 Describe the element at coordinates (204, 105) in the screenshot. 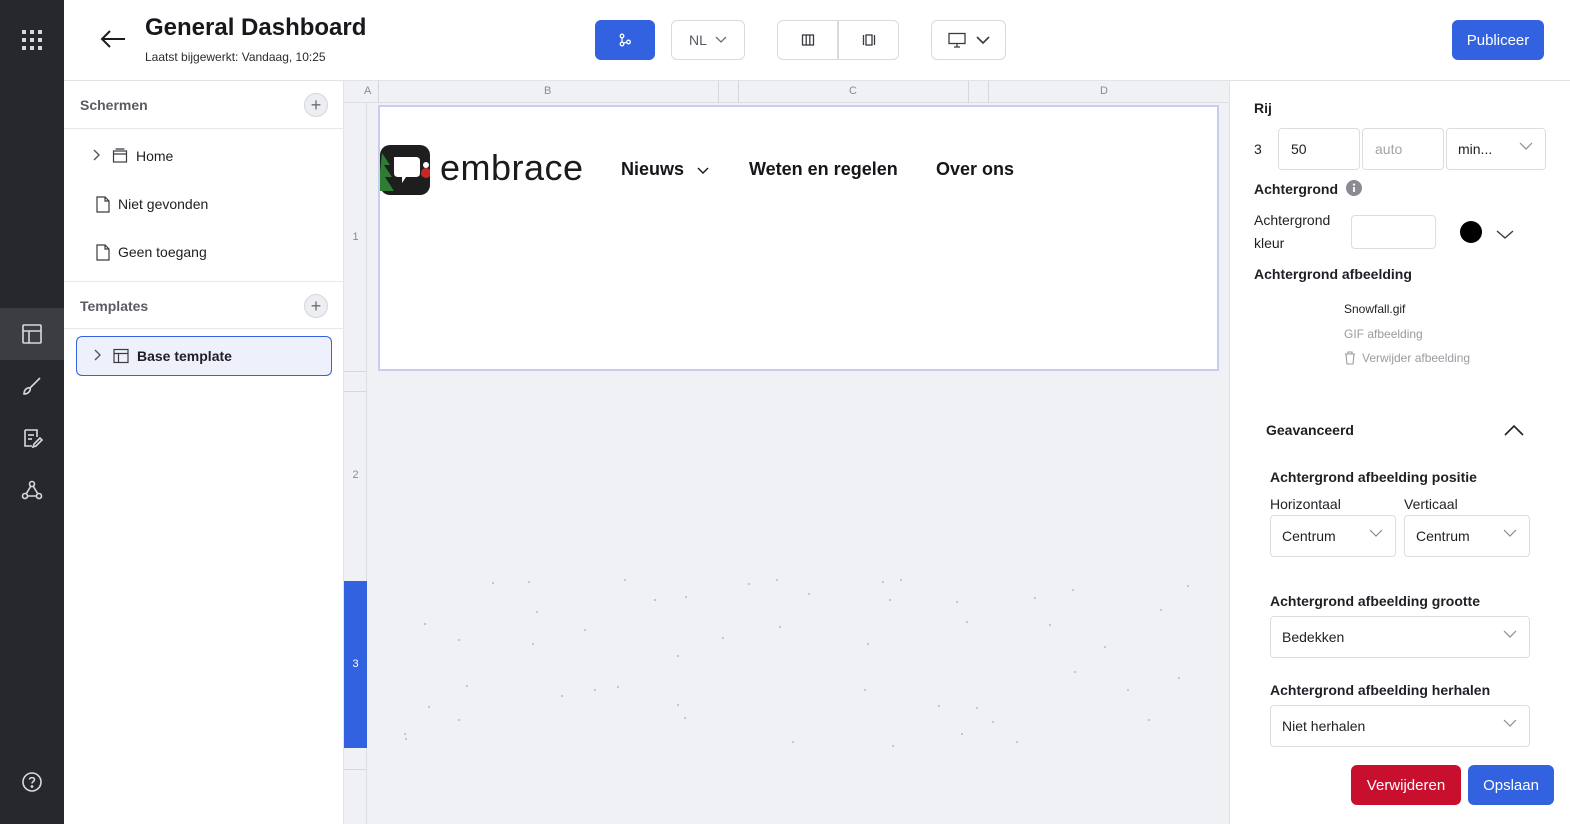

I see `screens-section-header: Schermen +` at that location.